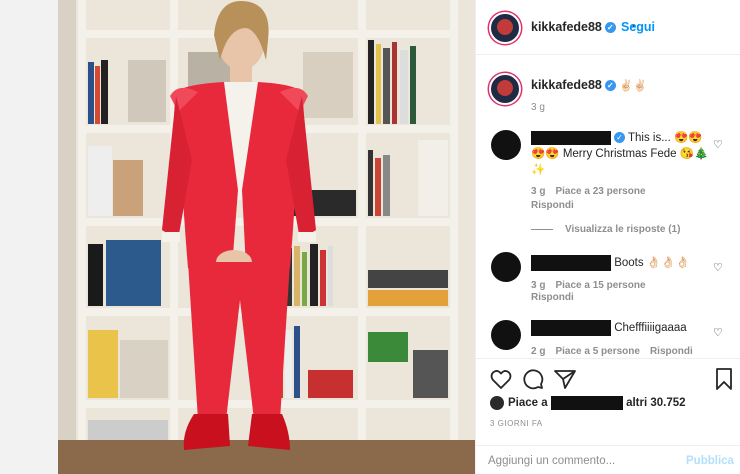  What do you see at coordinates (652, 263) in the screenshot?
I see `comment-text-line: Boots 👌🏻👌🏻👌🏻` at bounding box center [652, 263].